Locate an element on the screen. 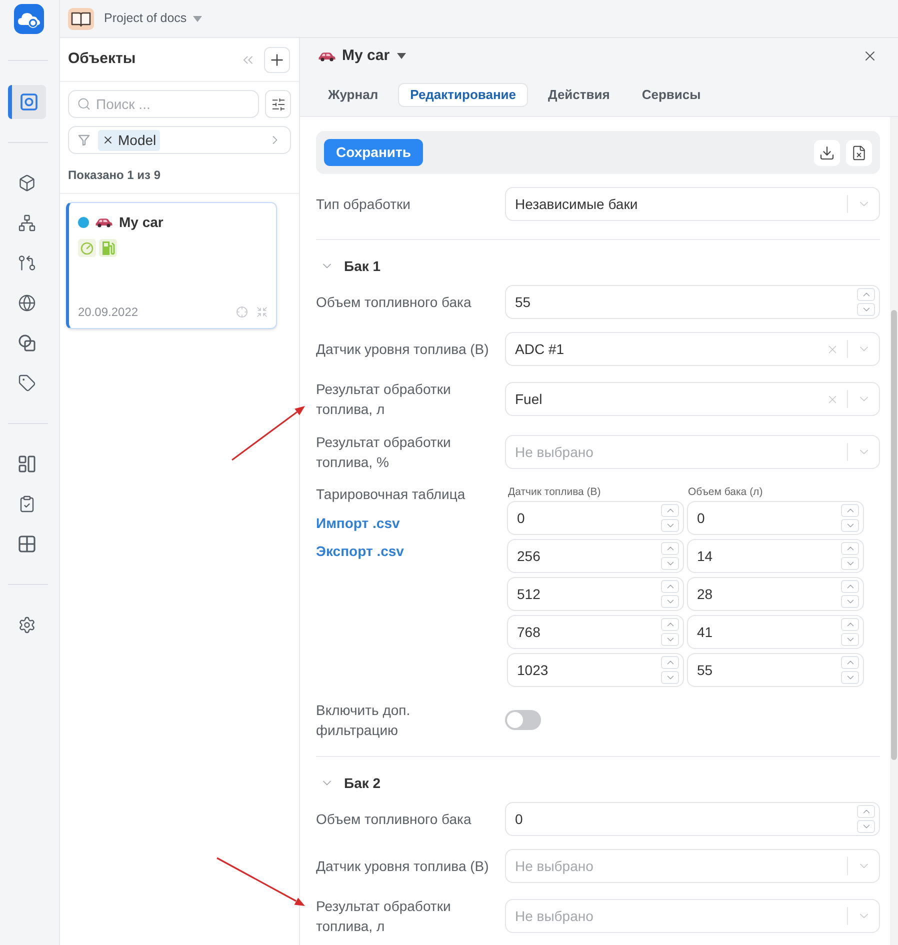 This screenshot has width=898, height=945. download-button is located at coordinates (827, 153).